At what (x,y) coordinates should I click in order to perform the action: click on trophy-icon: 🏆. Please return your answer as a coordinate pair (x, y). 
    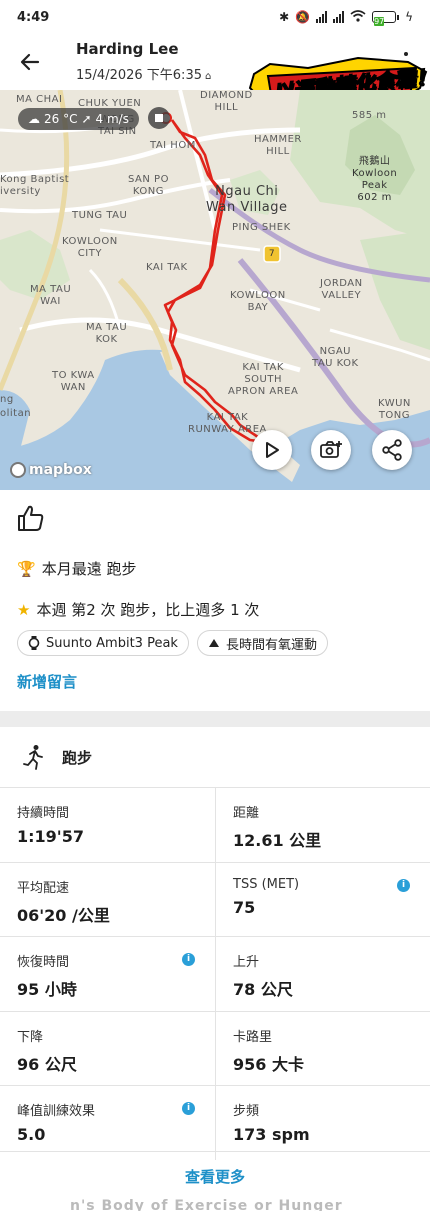
    Looking at the image, I should click on (26, 568).